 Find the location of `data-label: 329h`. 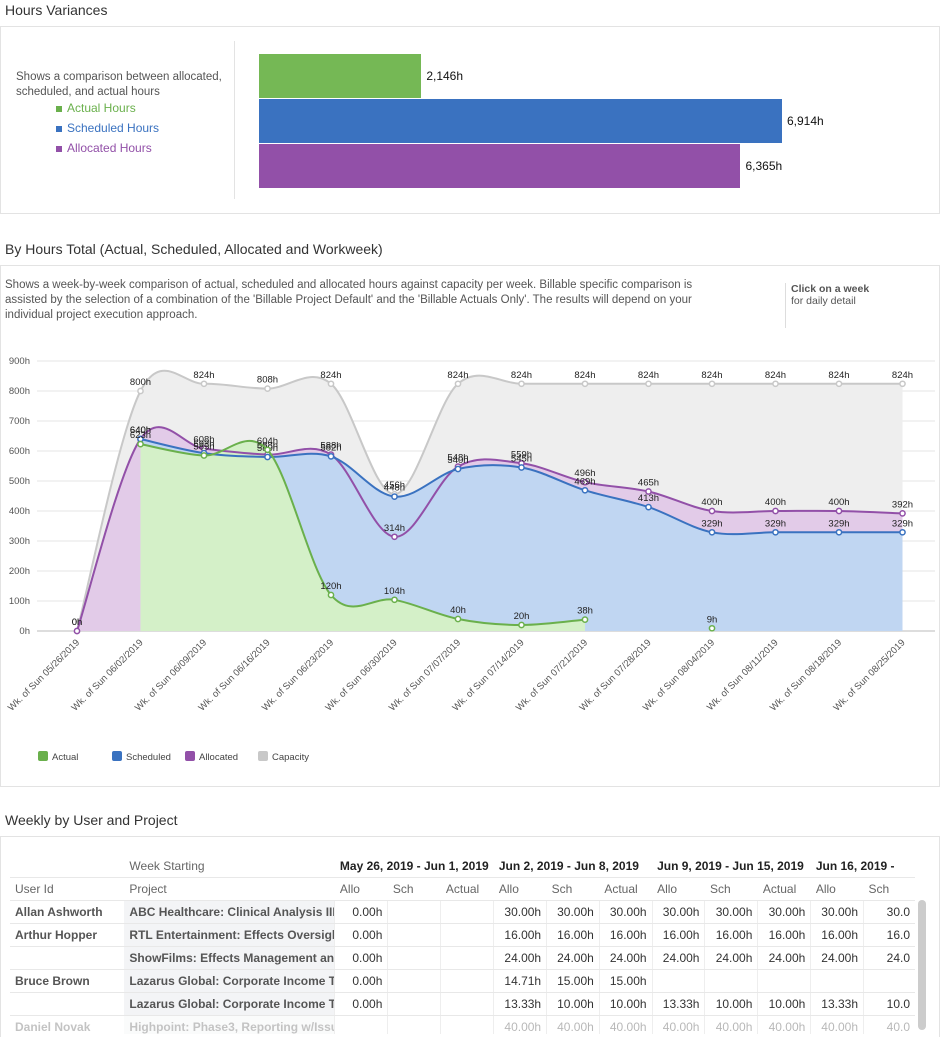

data-label: 329h is located at coordinates (711, 523).